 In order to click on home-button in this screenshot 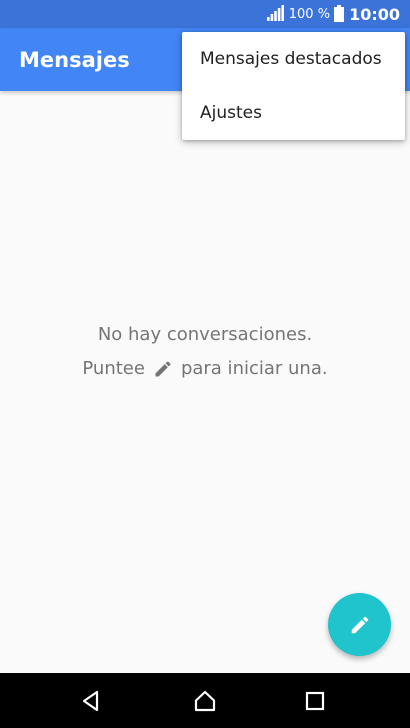, I will do `click(205, 701)`.